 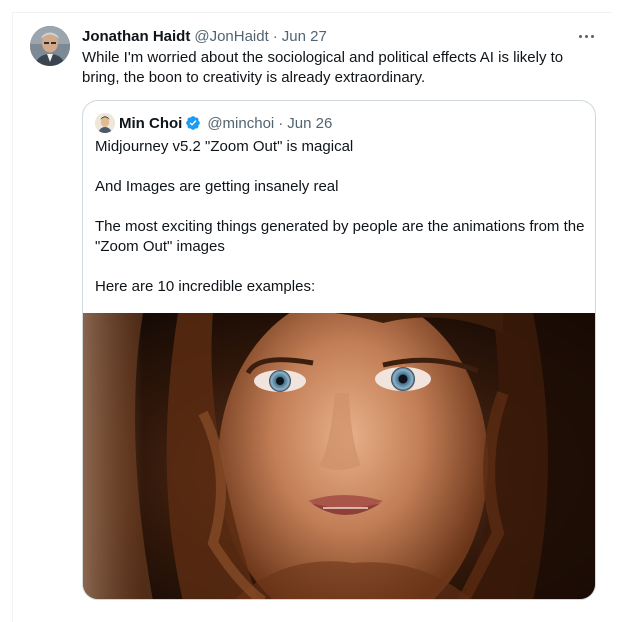 I want to click on author-handle: @JonHaidt, so click(x=231, y=36).